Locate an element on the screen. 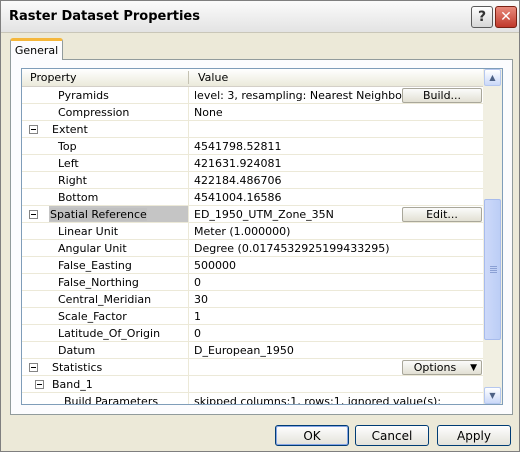  property-name: Datum is located at coordinates (77, 350).